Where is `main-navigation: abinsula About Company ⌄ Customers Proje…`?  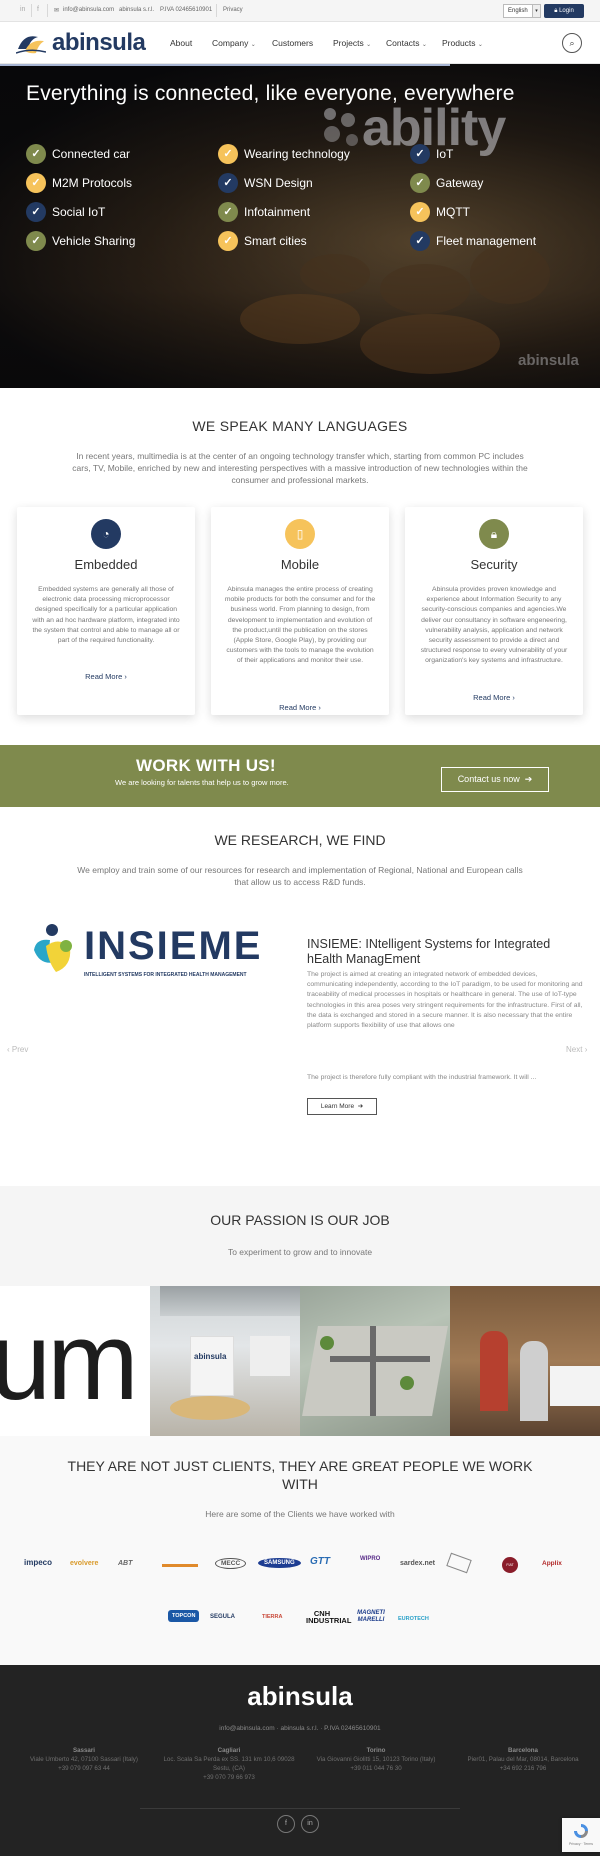 main-navigation: abinsula About Company ⌄ Customers Proje… is located at coordinates (300, 43).